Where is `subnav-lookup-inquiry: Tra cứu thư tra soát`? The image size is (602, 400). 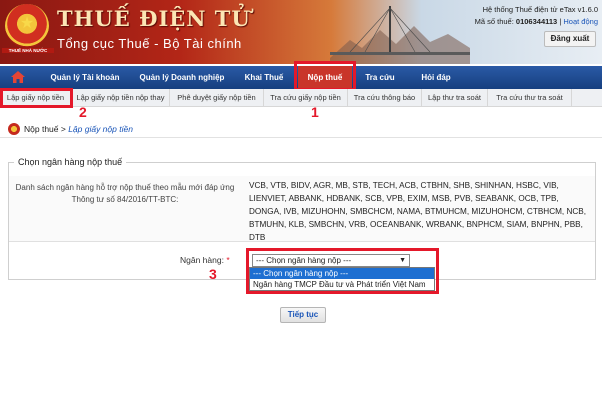 subnav-lookup-inquiry: Tra cứu thư tra soát is located at coordinates (530, 98).